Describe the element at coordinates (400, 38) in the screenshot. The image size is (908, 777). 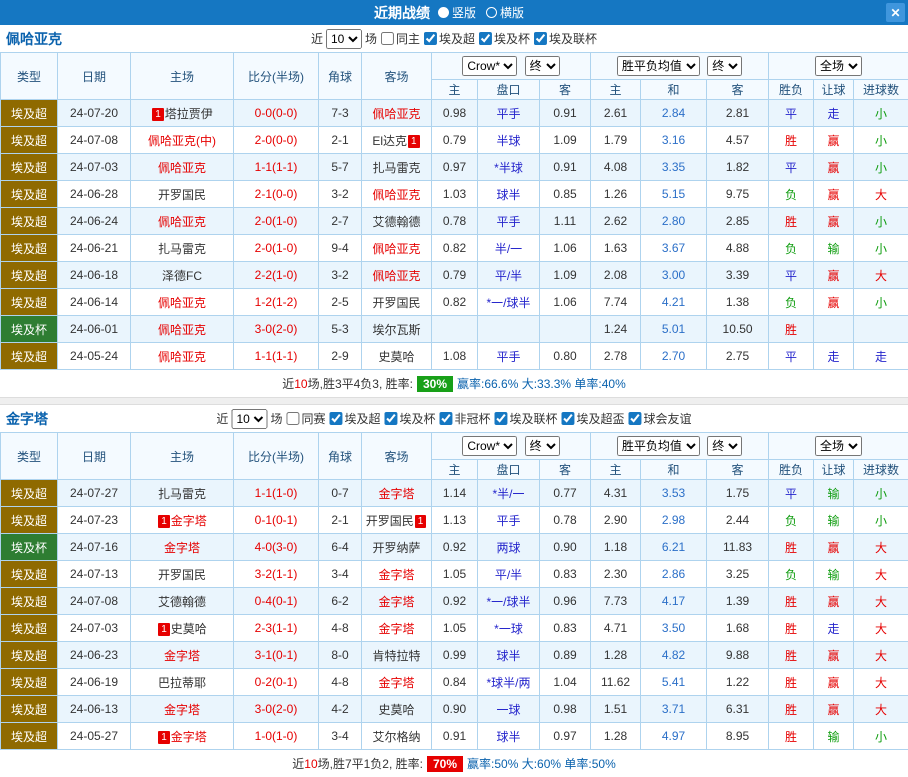
I see `filter-同主: 同主` at that location.